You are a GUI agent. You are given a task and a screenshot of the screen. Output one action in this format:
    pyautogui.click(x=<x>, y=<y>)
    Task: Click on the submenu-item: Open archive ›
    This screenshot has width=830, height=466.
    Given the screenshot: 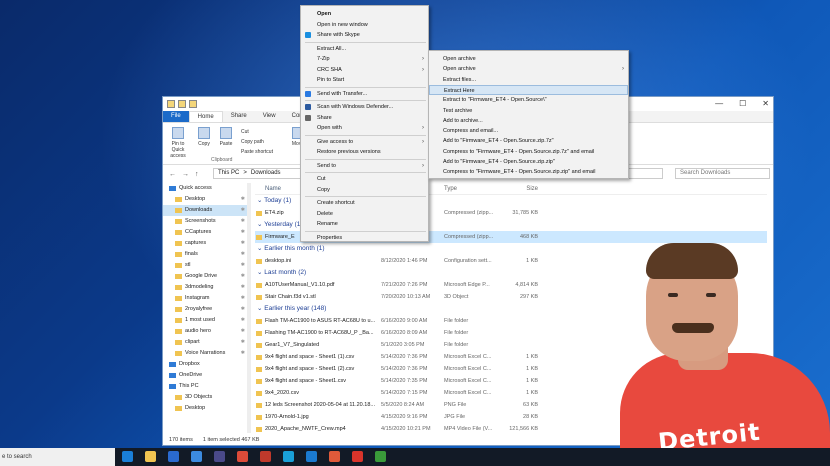 What is the action you would take?
    pyautogui.click(x=528, y=69)
    